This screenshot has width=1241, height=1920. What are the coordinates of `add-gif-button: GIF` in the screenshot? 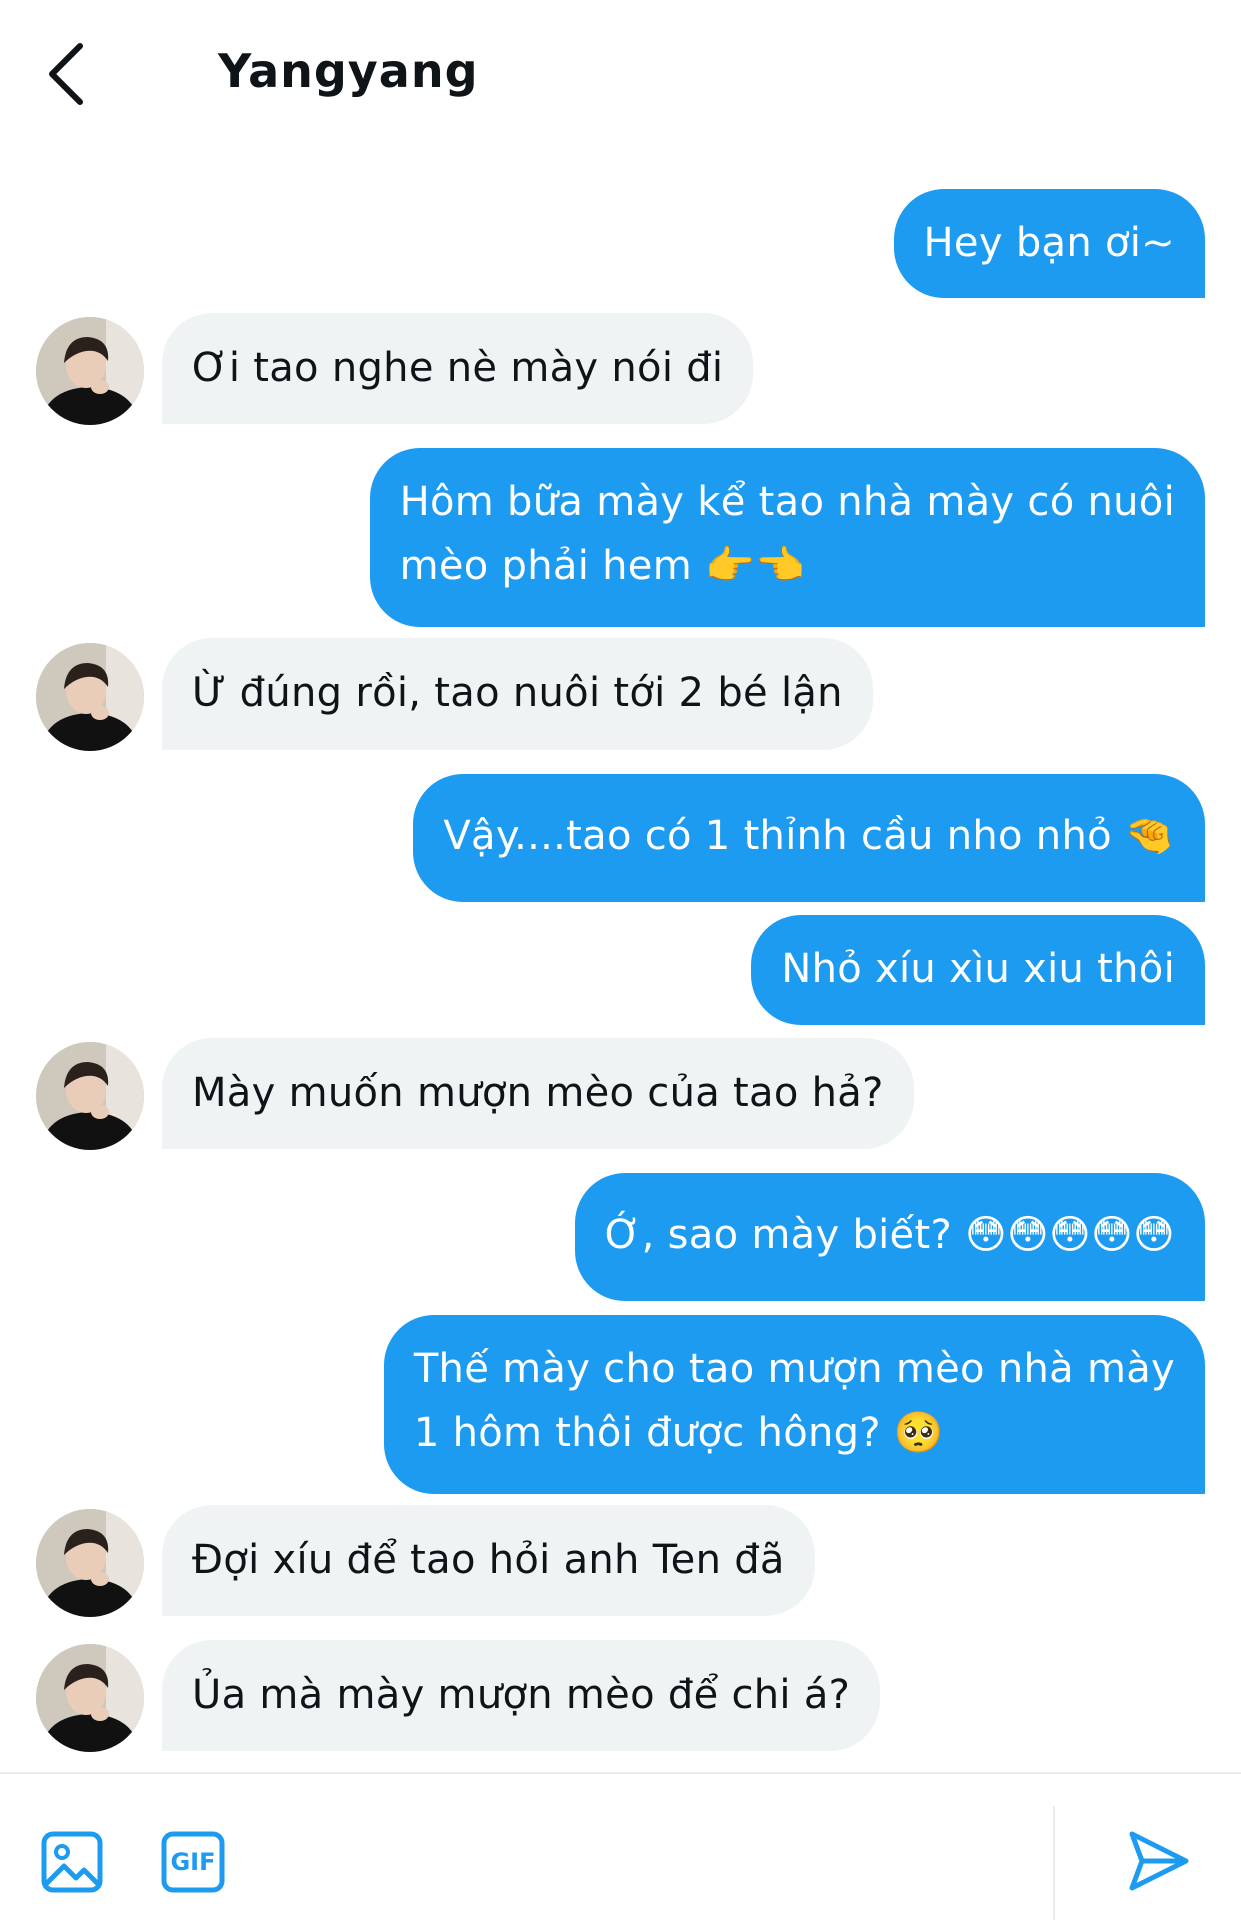 It's located at (193, 1862).